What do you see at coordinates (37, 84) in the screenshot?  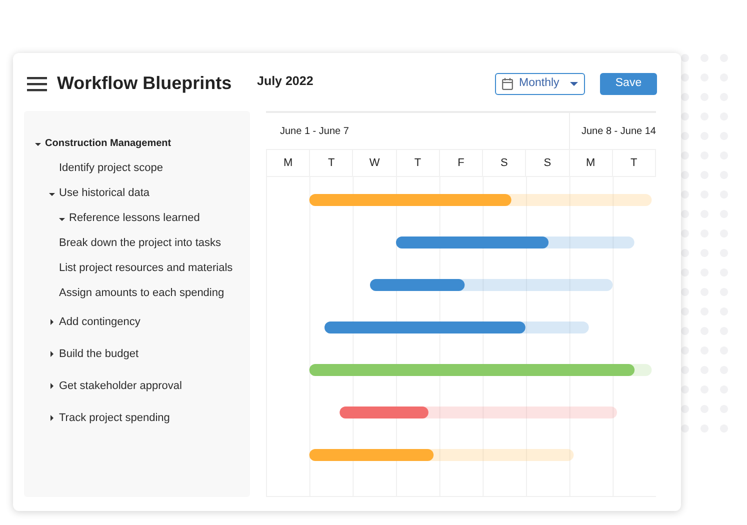 I see `menu-icon` at bounding box center [37, 84].